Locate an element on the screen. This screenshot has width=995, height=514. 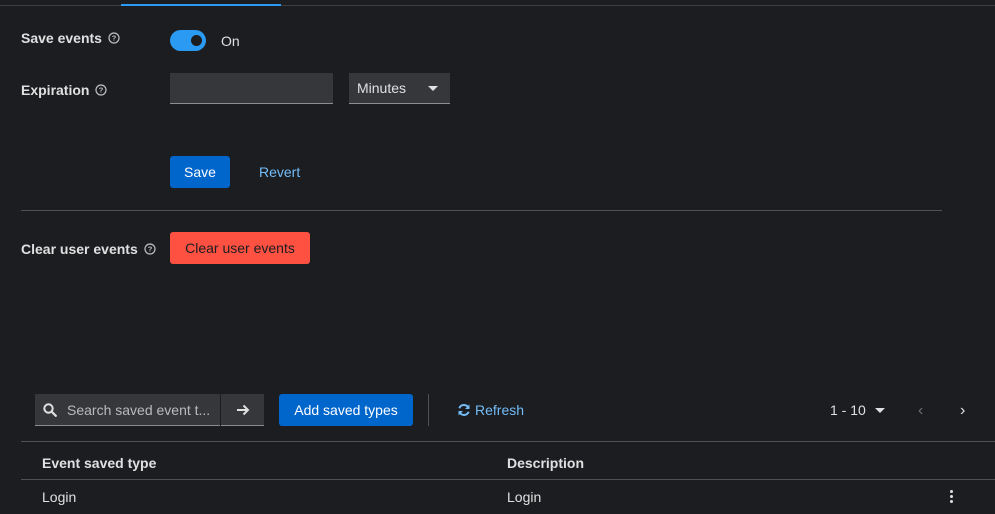
row-description: Login is located at coordinates (524, 497).